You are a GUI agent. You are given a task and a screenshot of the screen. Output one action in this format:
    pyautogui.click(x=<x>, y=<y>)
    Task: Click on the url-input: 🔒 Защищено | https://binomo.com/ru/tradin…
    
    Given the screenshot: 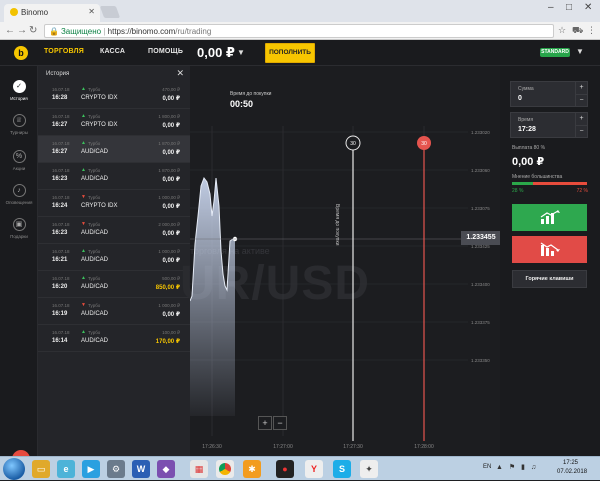 What is the action you would take?
    pyautogui.click(x=299, y=31)
    